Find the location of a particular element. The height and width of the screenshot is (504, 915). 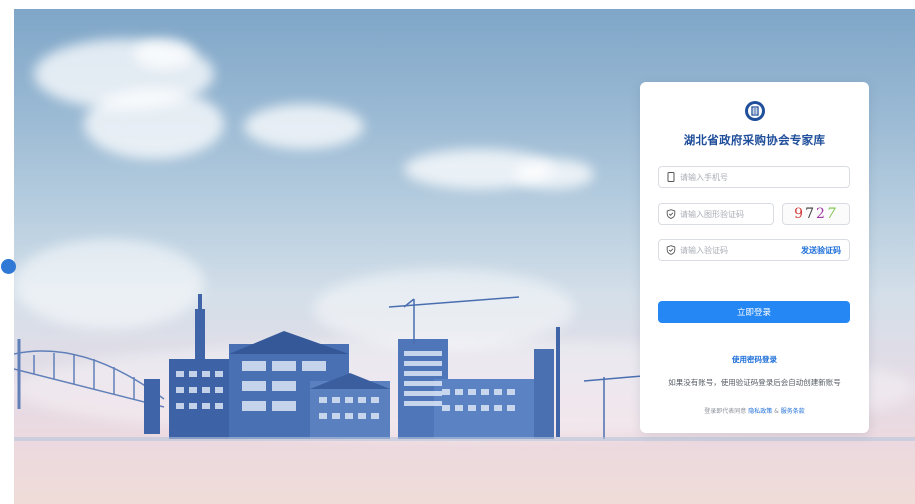

sms-code-input: 请输入验证码 发送验证码 is located at coordinates (754, 250).